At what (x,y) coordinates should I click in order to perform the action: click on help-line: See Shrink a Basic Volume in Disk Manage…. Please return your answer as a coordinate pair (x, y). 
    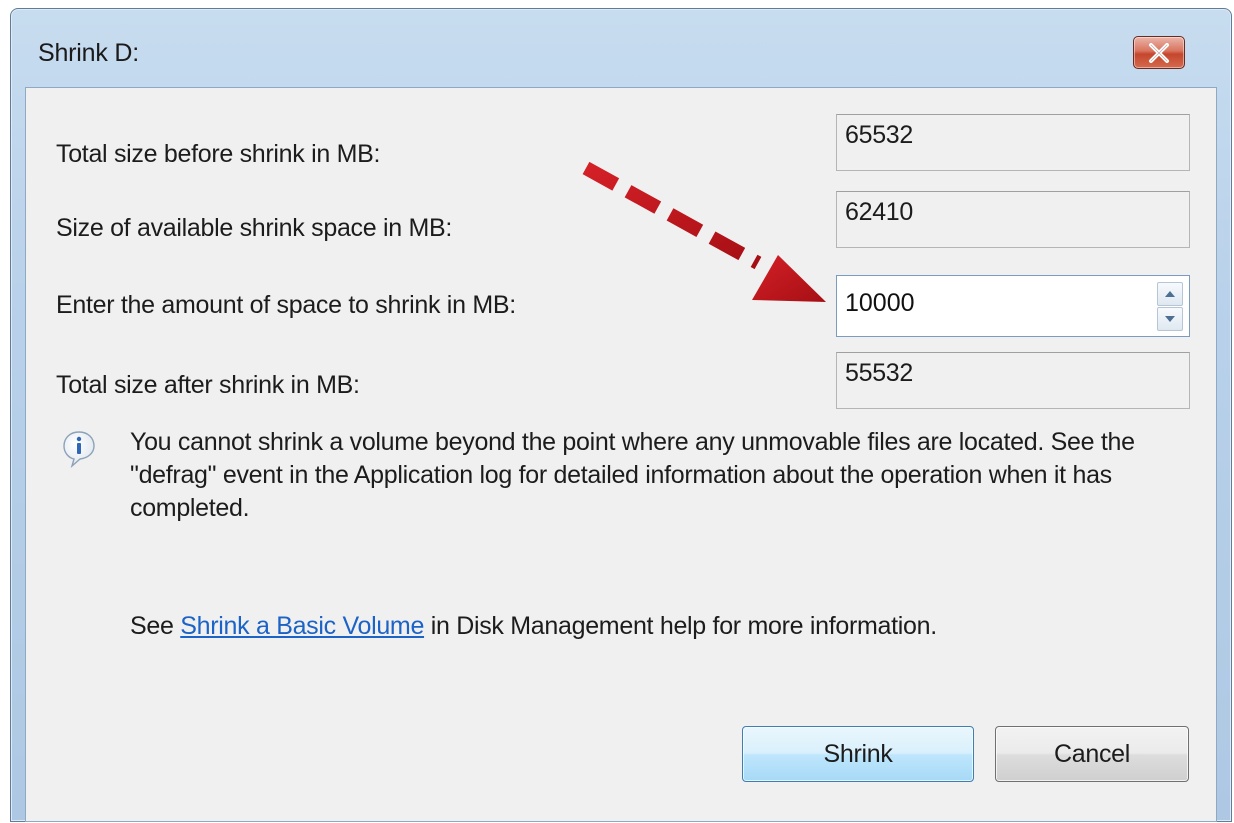
    Looking at the image, I should click on (533, 626).